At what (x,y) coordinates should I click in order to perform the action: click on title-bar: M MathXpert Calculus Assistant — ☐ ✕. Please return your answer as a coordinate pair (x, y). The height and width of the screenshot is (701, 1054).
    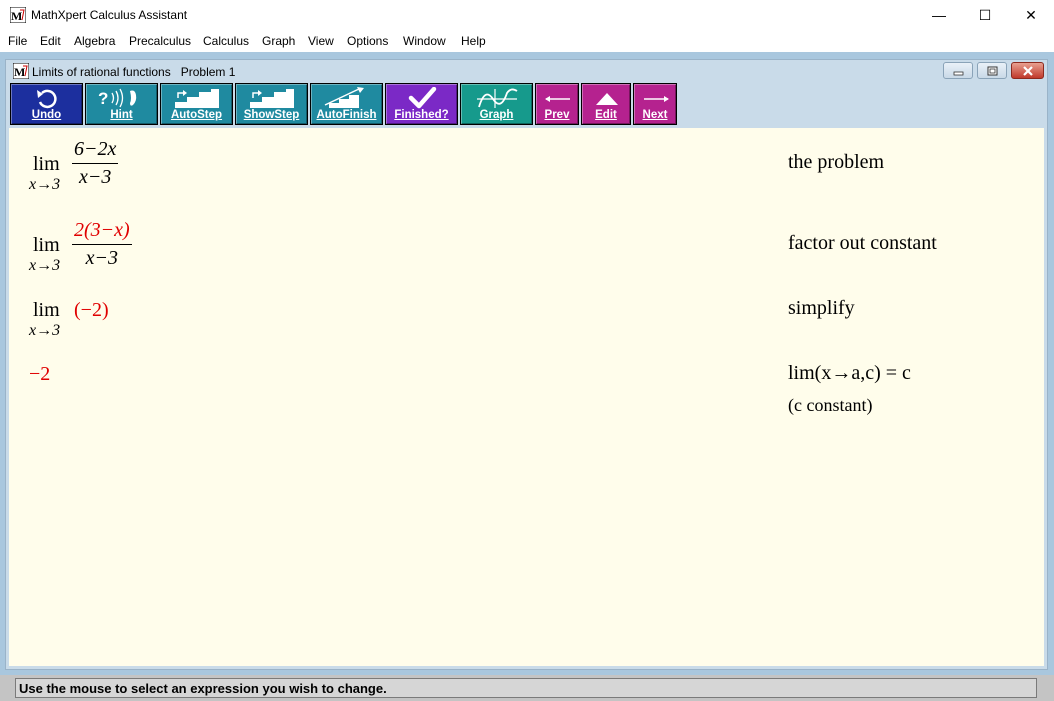
    Looking at the image, I should click on (527, 15).